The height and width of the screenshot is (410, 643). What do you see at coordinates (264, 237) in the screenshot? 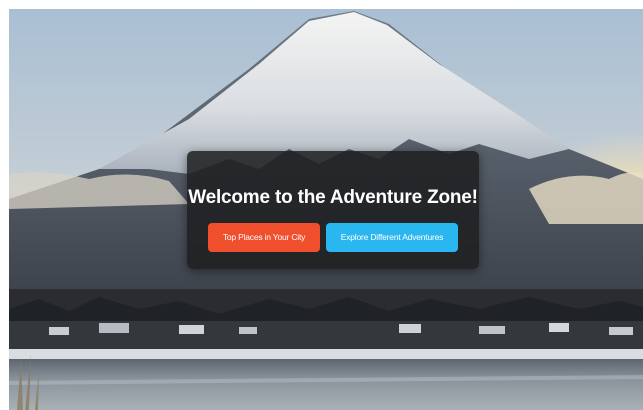
I see `top-places-button: Top Places in Your City` at bounding box center [264, 237].